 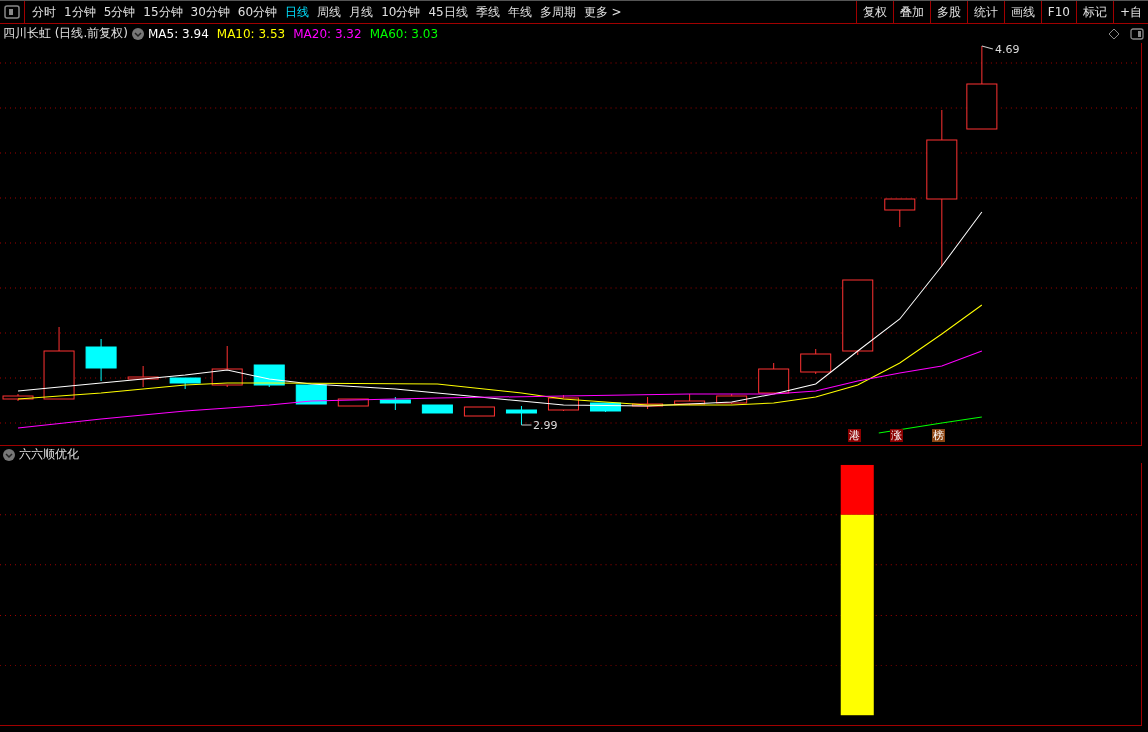 I want to click on event-tag: 港, so click(x=854, y=435).